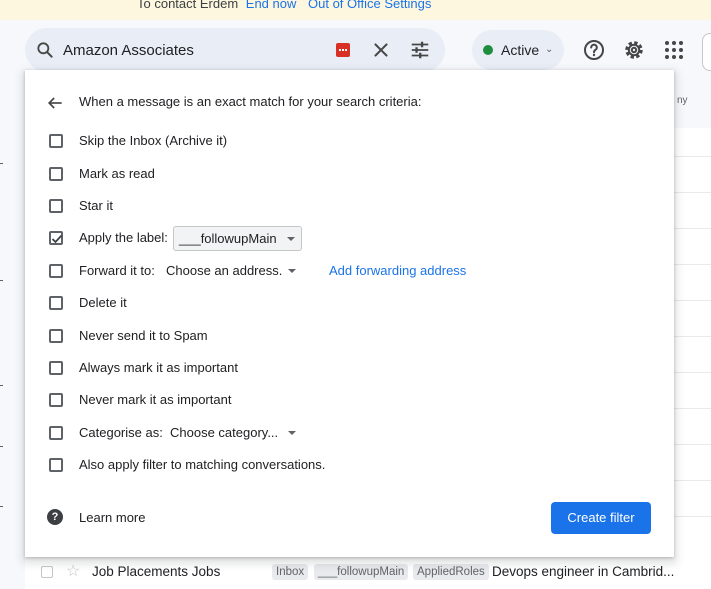  Describe the element at coordinates (103, 302) in the screenshot. I see `option-label: Delete it` at that location.